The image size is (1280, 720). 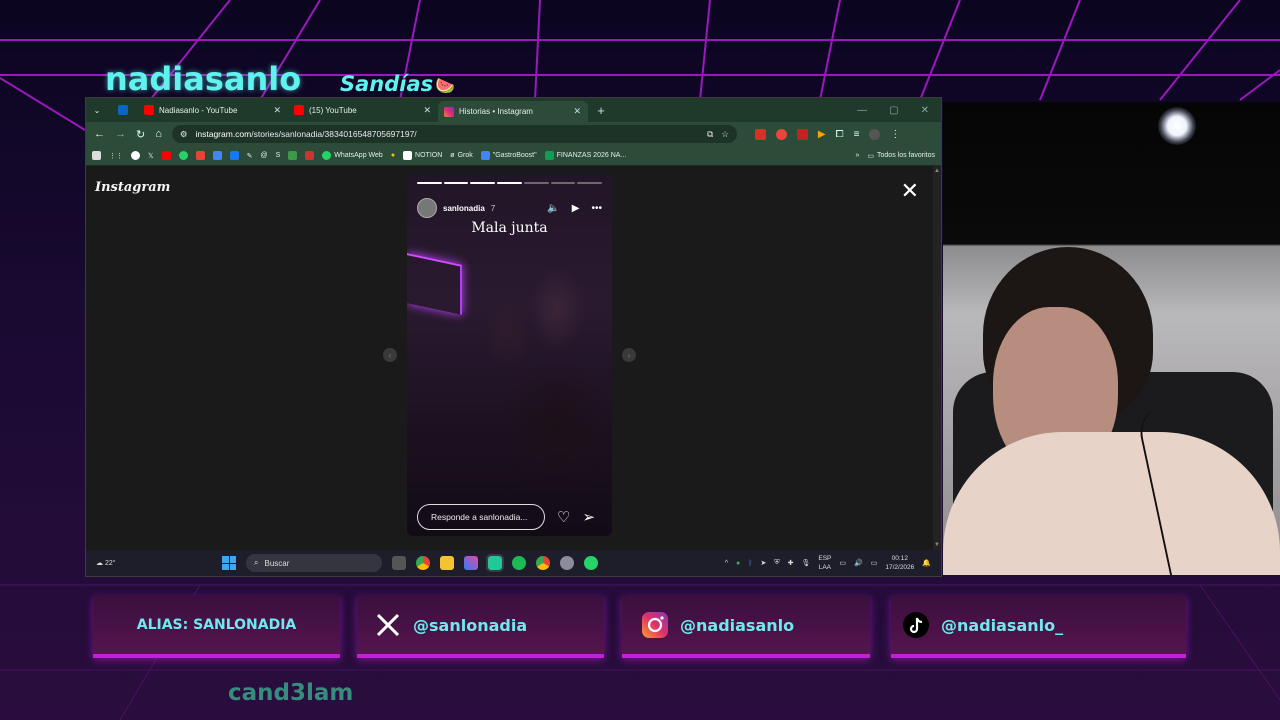 What do you see at coordinates (596, 208) in the screenshot?
I see `more-options-icon: •••` at bounding box center [596, 208].